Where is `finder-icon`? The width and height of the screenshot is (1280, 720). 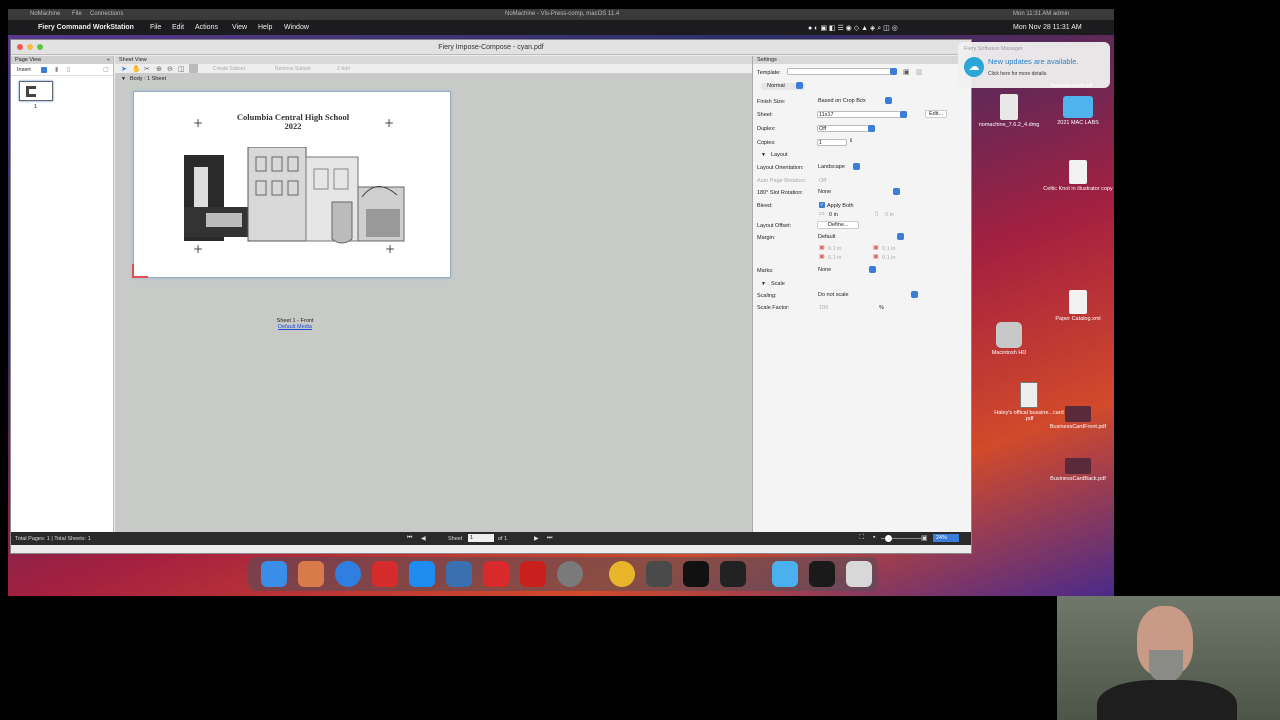
finder-icon is located at coordinates (274, 574).